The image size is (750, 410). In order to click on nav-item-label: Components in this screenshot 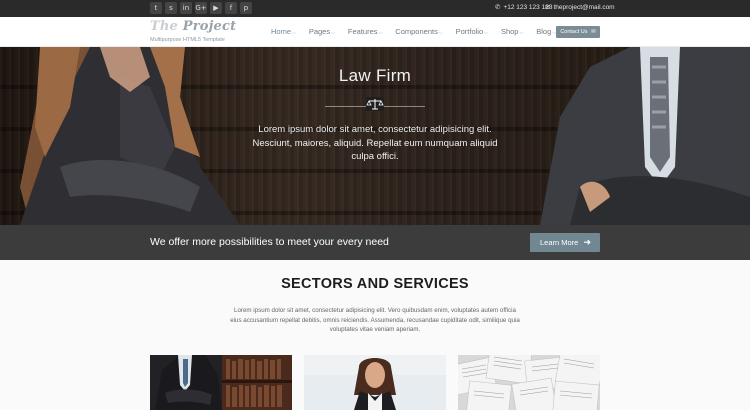, I will do `click(416, 31)`.